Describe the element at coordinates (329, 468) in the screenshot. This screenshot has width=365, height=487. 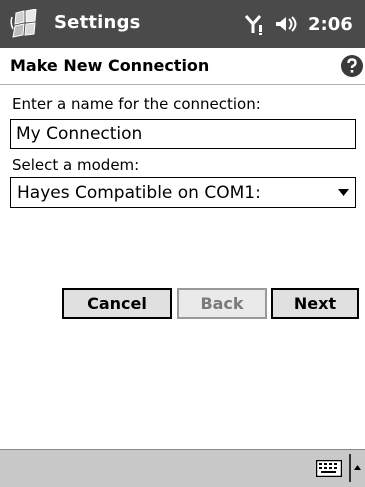
I see `keyboard-icon` at that location.